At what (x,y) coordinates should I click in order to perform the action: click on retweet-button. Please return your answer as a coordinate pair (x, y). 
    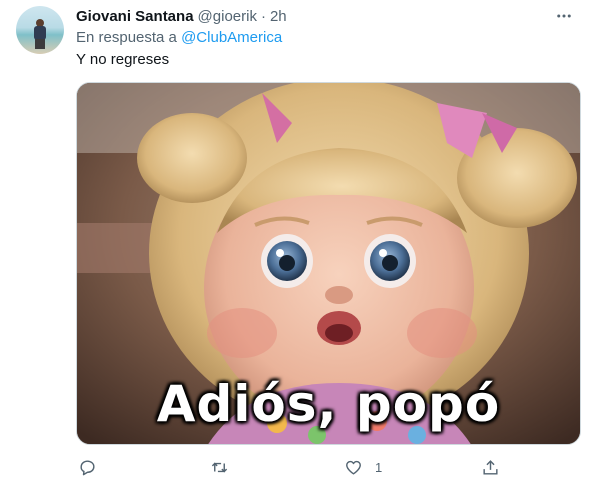
    Looking at the image, I should click on (225, 467).